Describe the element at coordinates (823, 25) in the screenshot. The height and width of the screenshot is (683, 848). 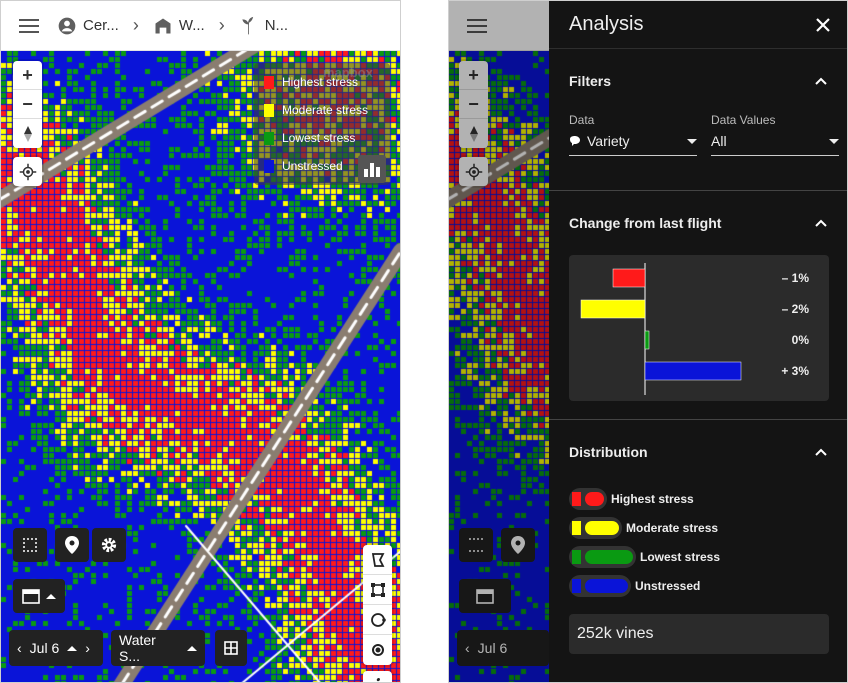
I see `close-icon` at that location.